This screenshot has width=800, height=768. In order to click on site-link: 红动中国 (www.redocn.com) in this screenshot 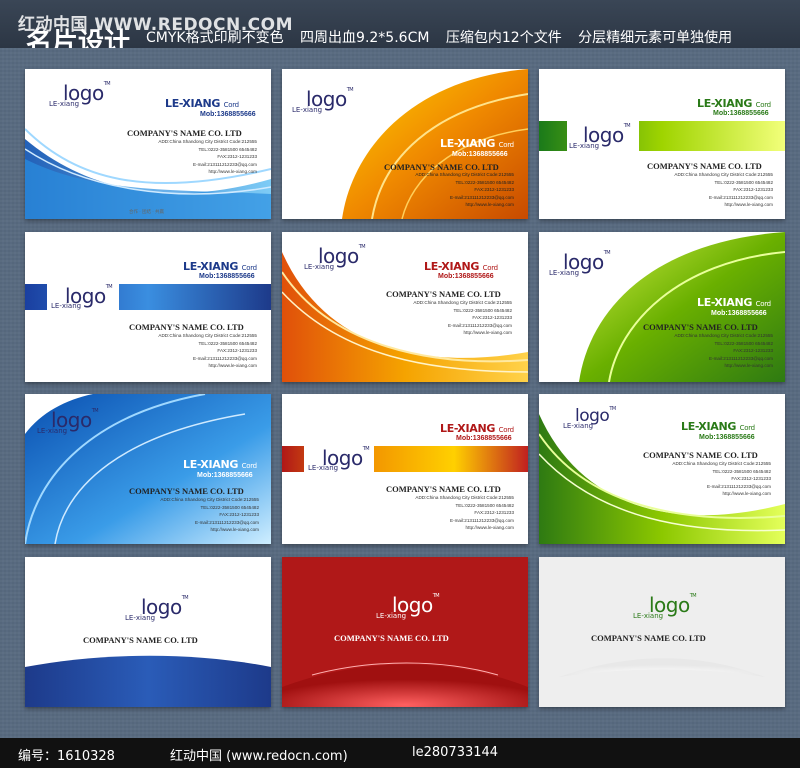, I will do `click(259, 754)`.